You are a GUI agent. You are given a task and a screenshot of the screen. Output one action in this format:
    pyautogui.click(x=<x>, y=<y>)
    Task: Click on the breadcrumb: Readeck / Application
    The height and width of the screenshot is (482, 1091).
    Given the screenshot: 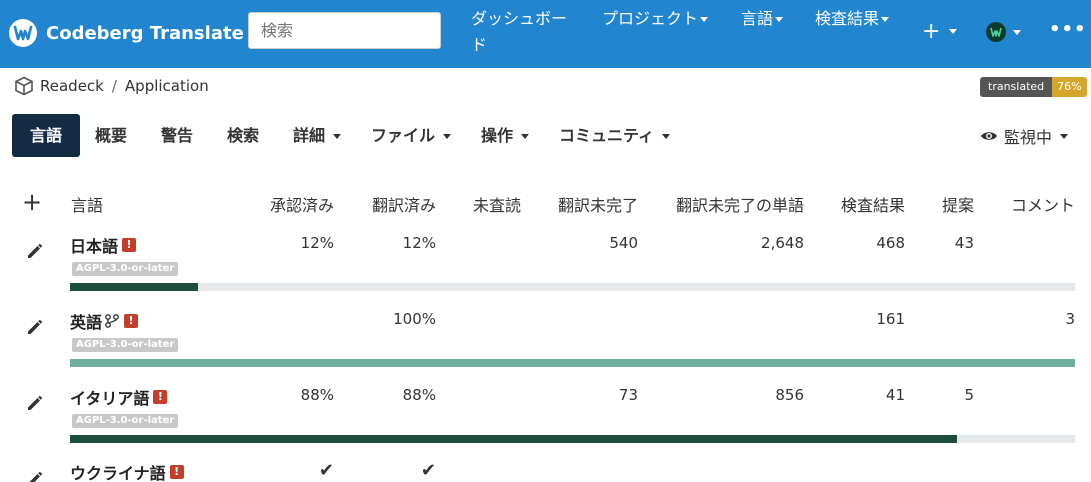 What is the action you would take?
    pyautogui.click(x=111, y=86)
    